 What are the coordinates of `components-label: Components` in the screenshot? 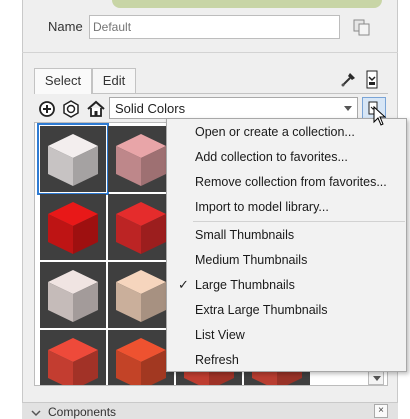 It's located at (82, 412).